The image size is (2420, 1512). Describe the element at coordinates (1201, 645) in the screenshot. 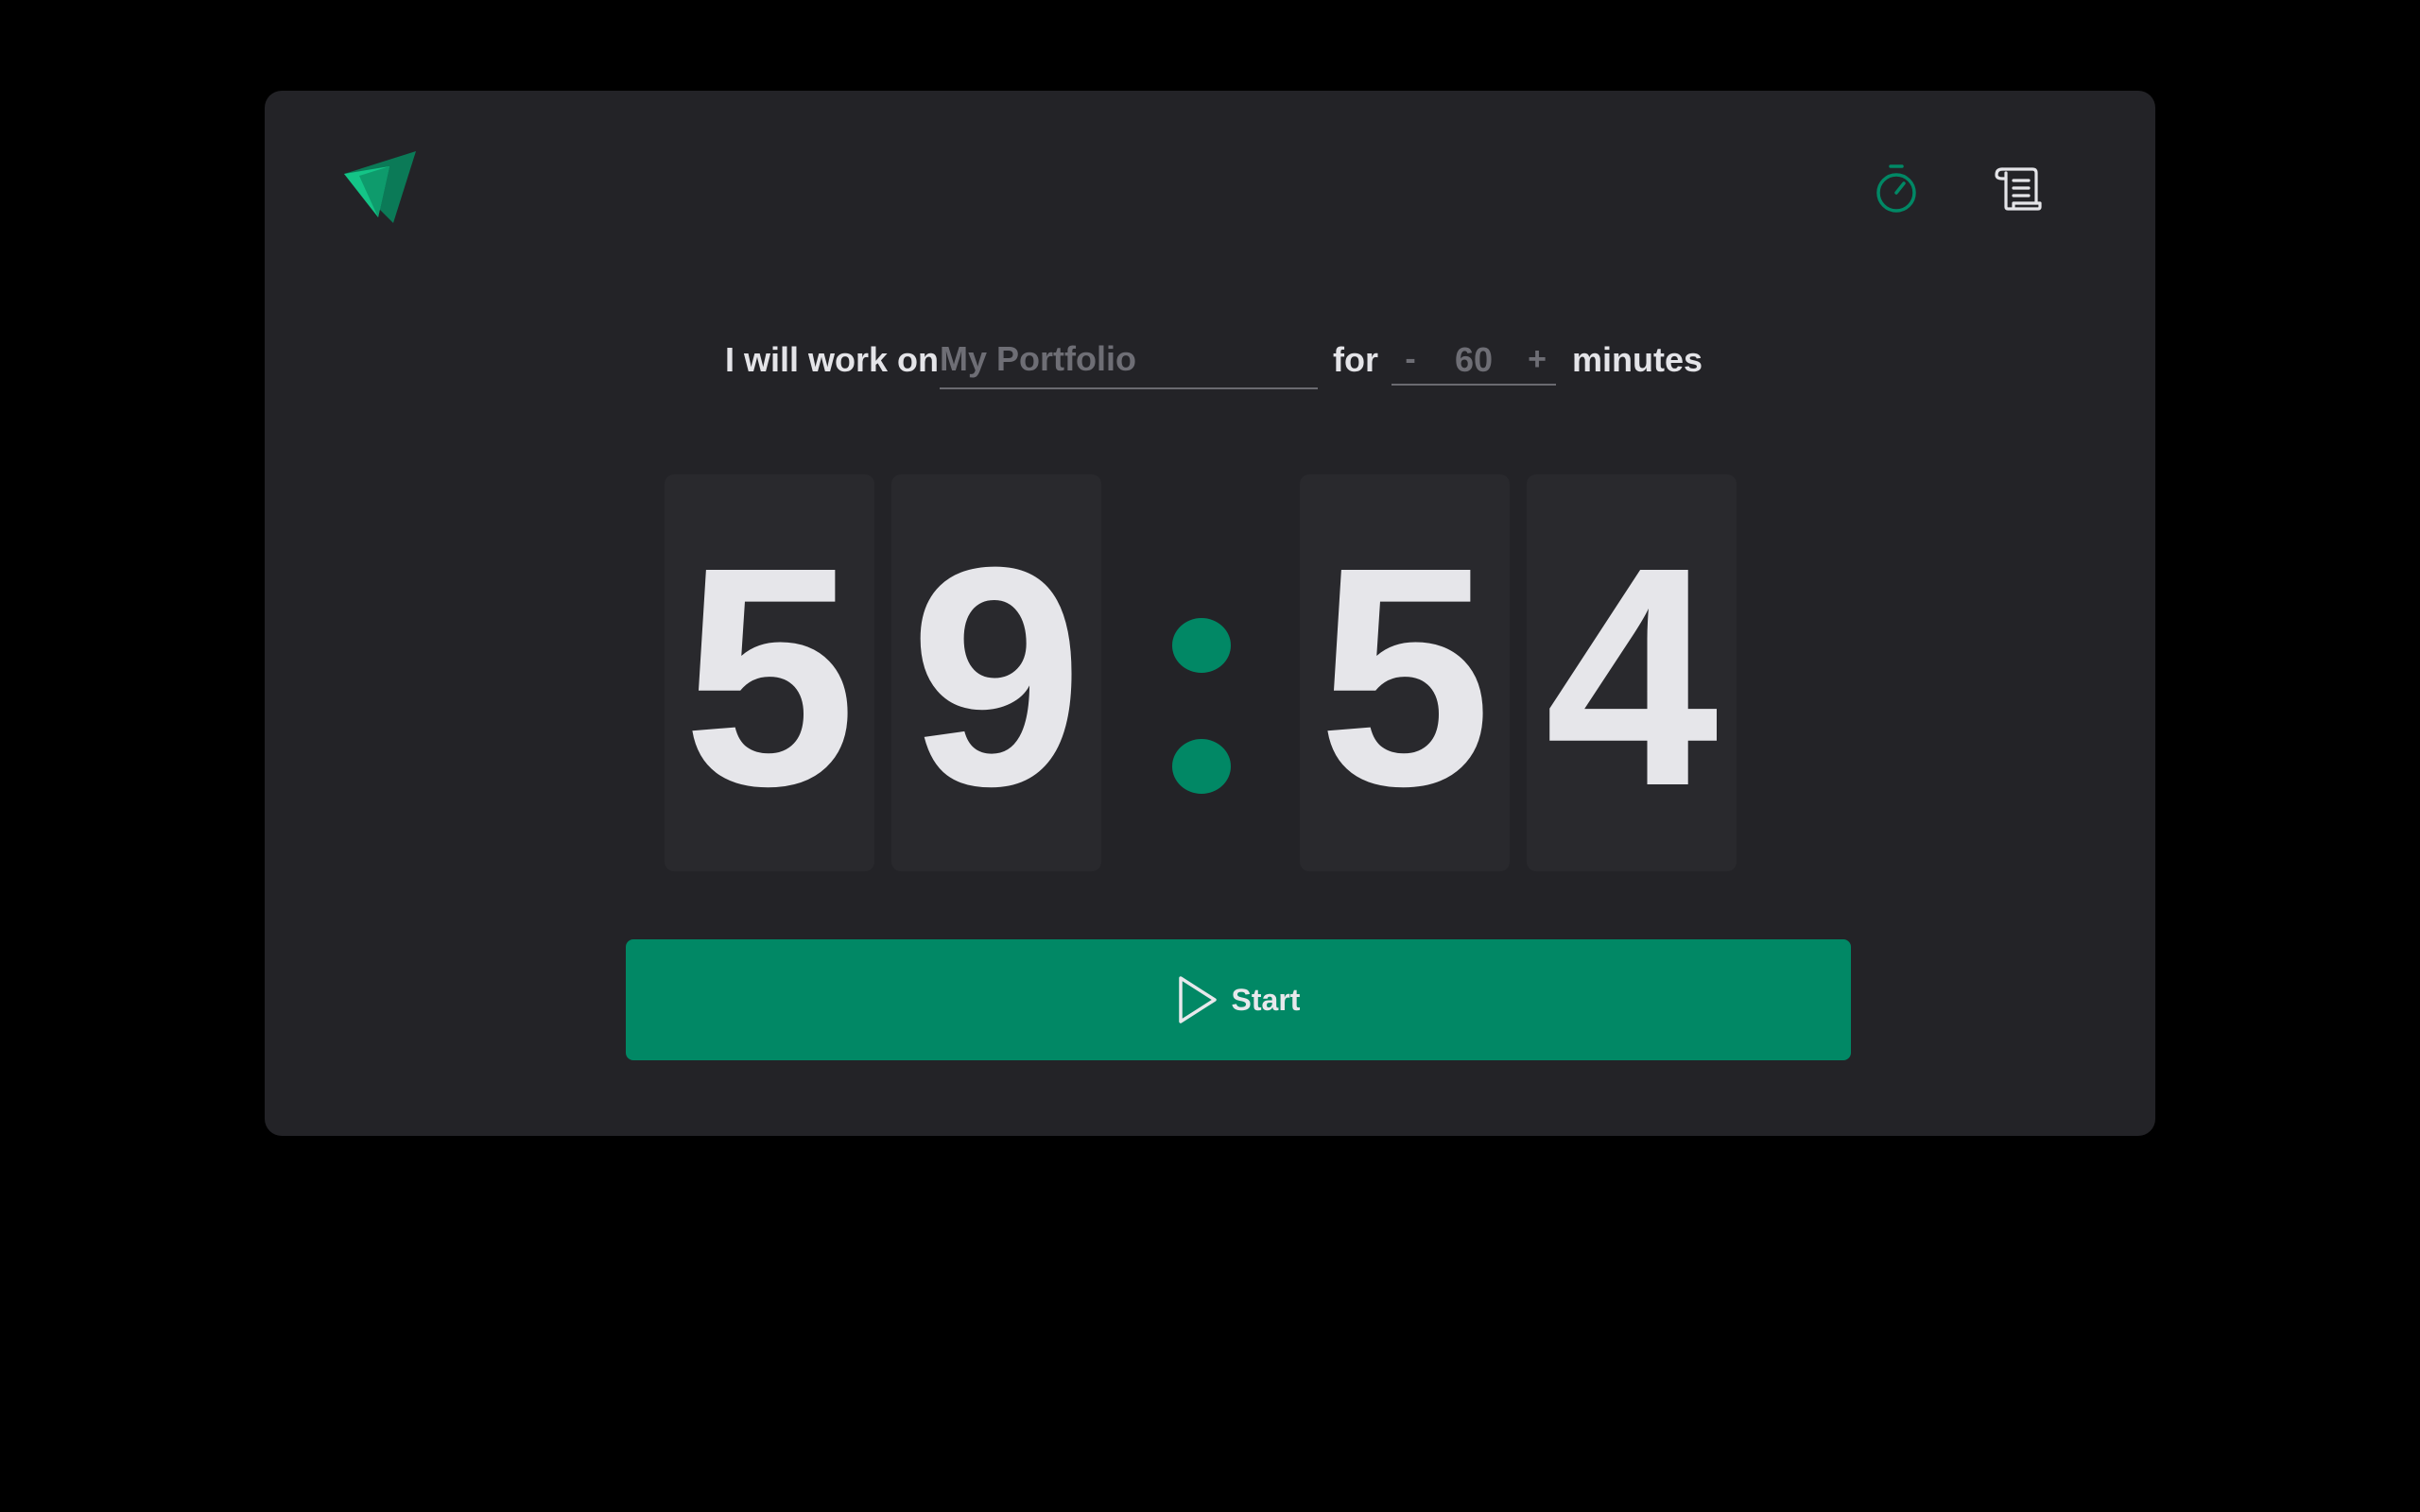

I see `colon-dot-top` at that location.